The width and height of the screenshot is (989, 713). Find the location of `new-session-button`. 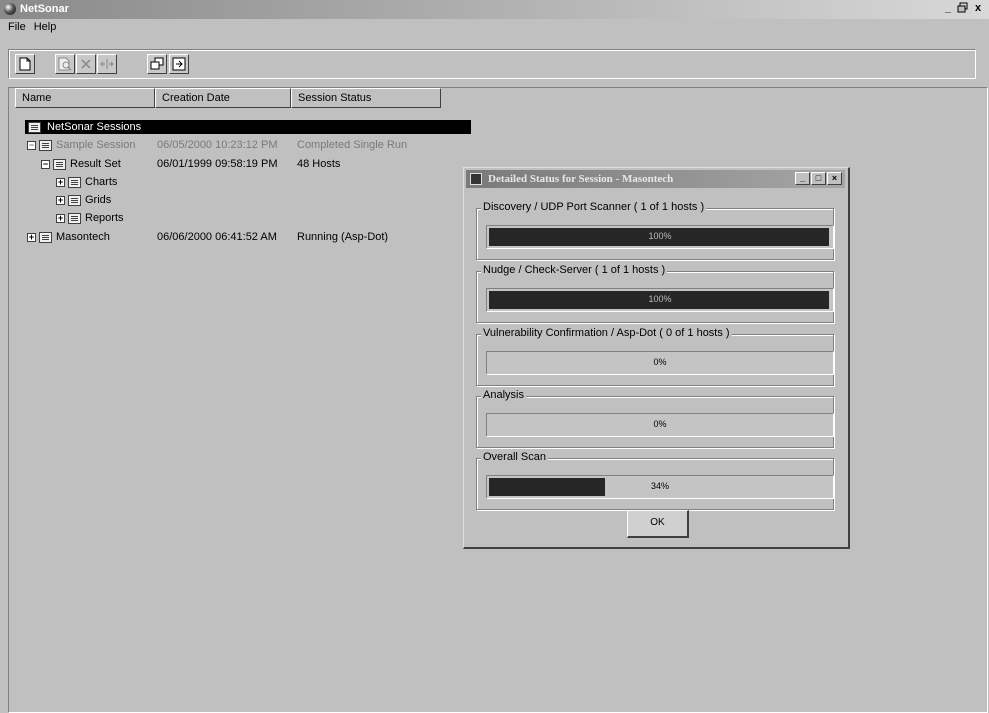

new-session-button is located at coordinates (25, 64).